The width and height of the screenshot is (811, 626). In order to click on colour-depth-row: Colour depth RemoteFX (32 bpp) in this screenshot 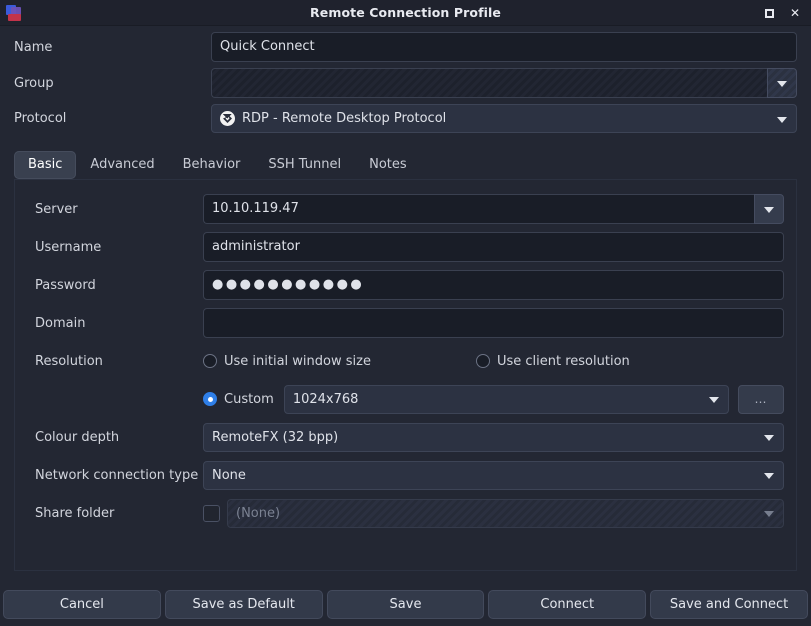, I will do `click(402, 437)`.